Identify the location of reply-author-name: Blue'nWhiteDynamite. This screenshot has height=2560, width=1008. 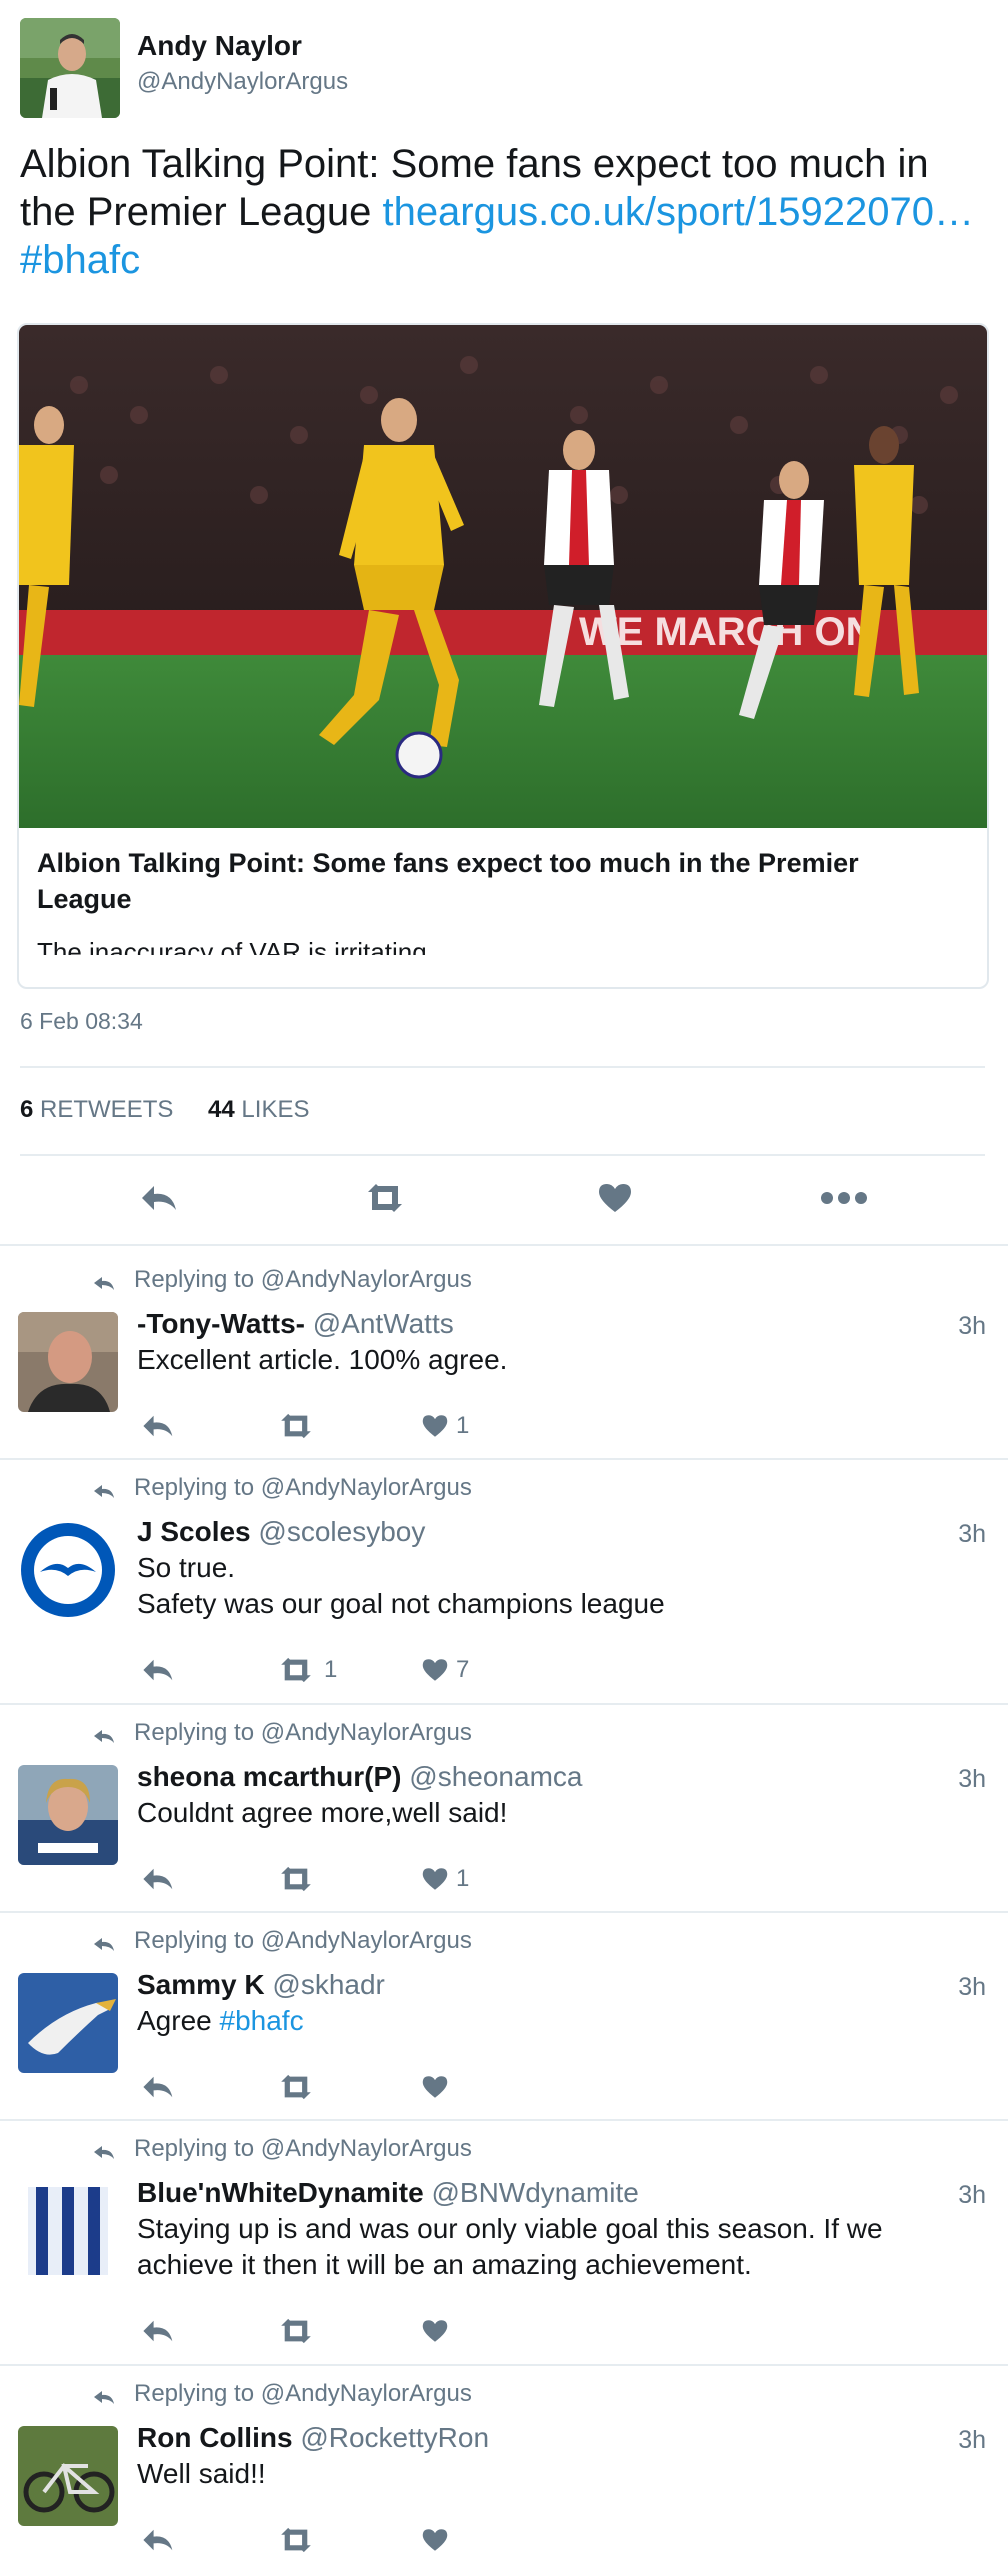
(280, 2192).